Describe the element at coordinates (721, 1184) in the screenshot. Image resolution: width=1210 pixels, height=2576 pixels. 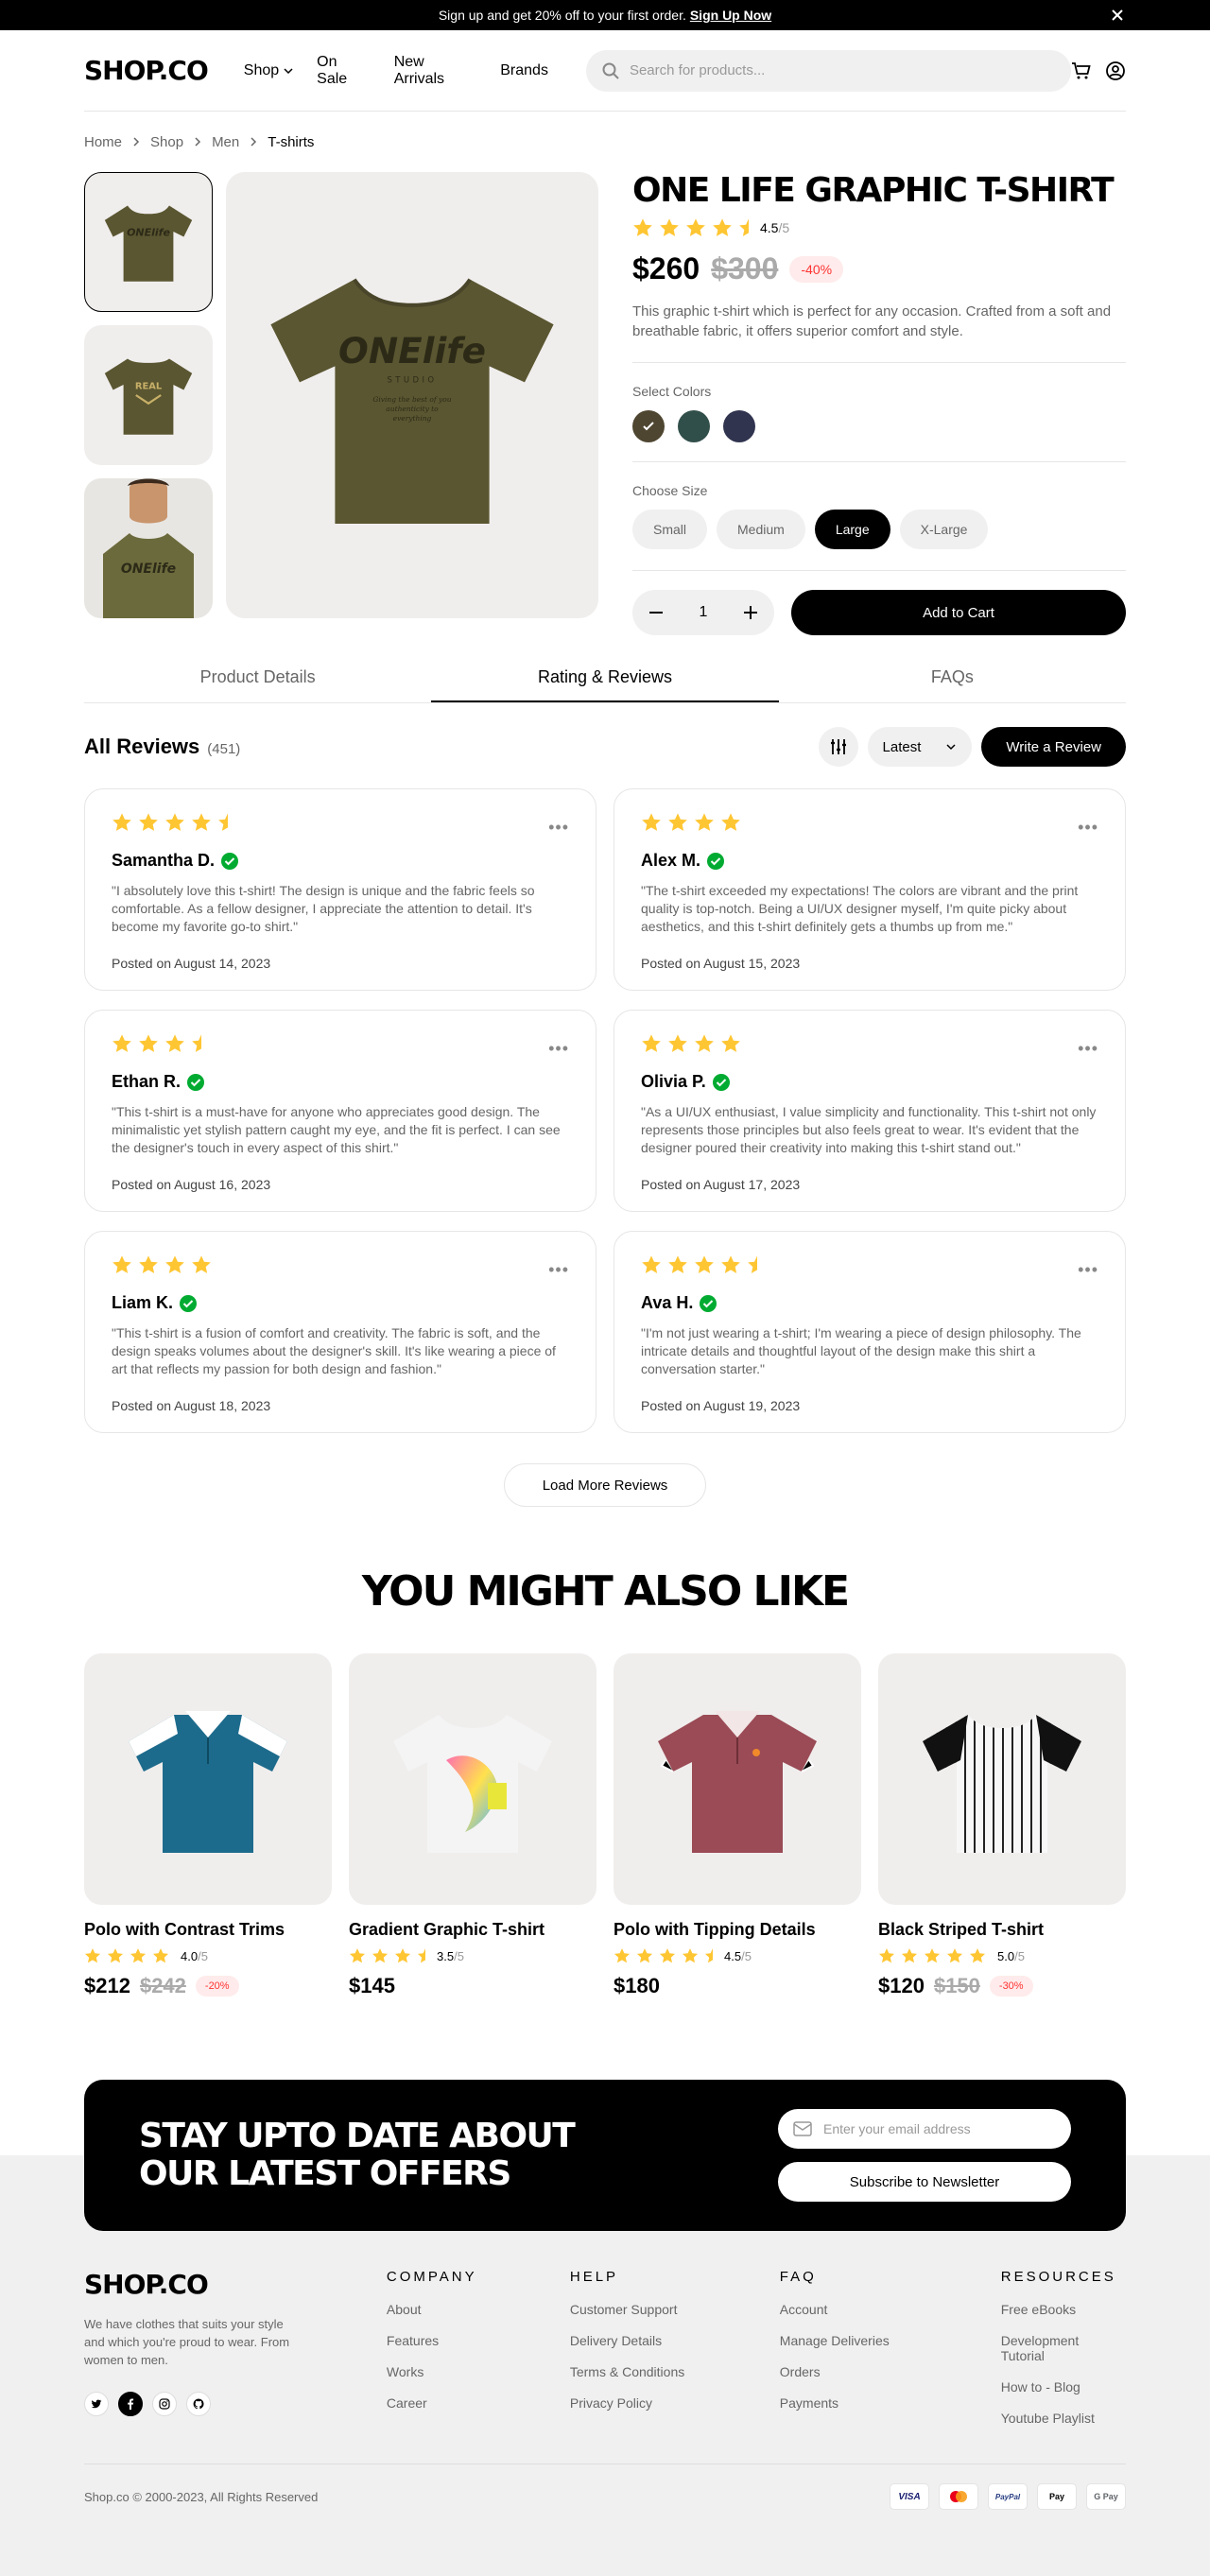
I see `review-date: Posted on August 17, 2023` at that location.